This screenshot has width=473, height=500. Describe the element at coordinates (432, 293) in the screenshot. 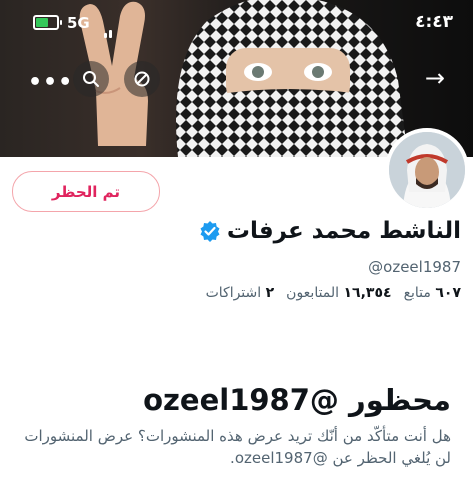

I see `following-stat: ٦٠٧ متابع` at that location.